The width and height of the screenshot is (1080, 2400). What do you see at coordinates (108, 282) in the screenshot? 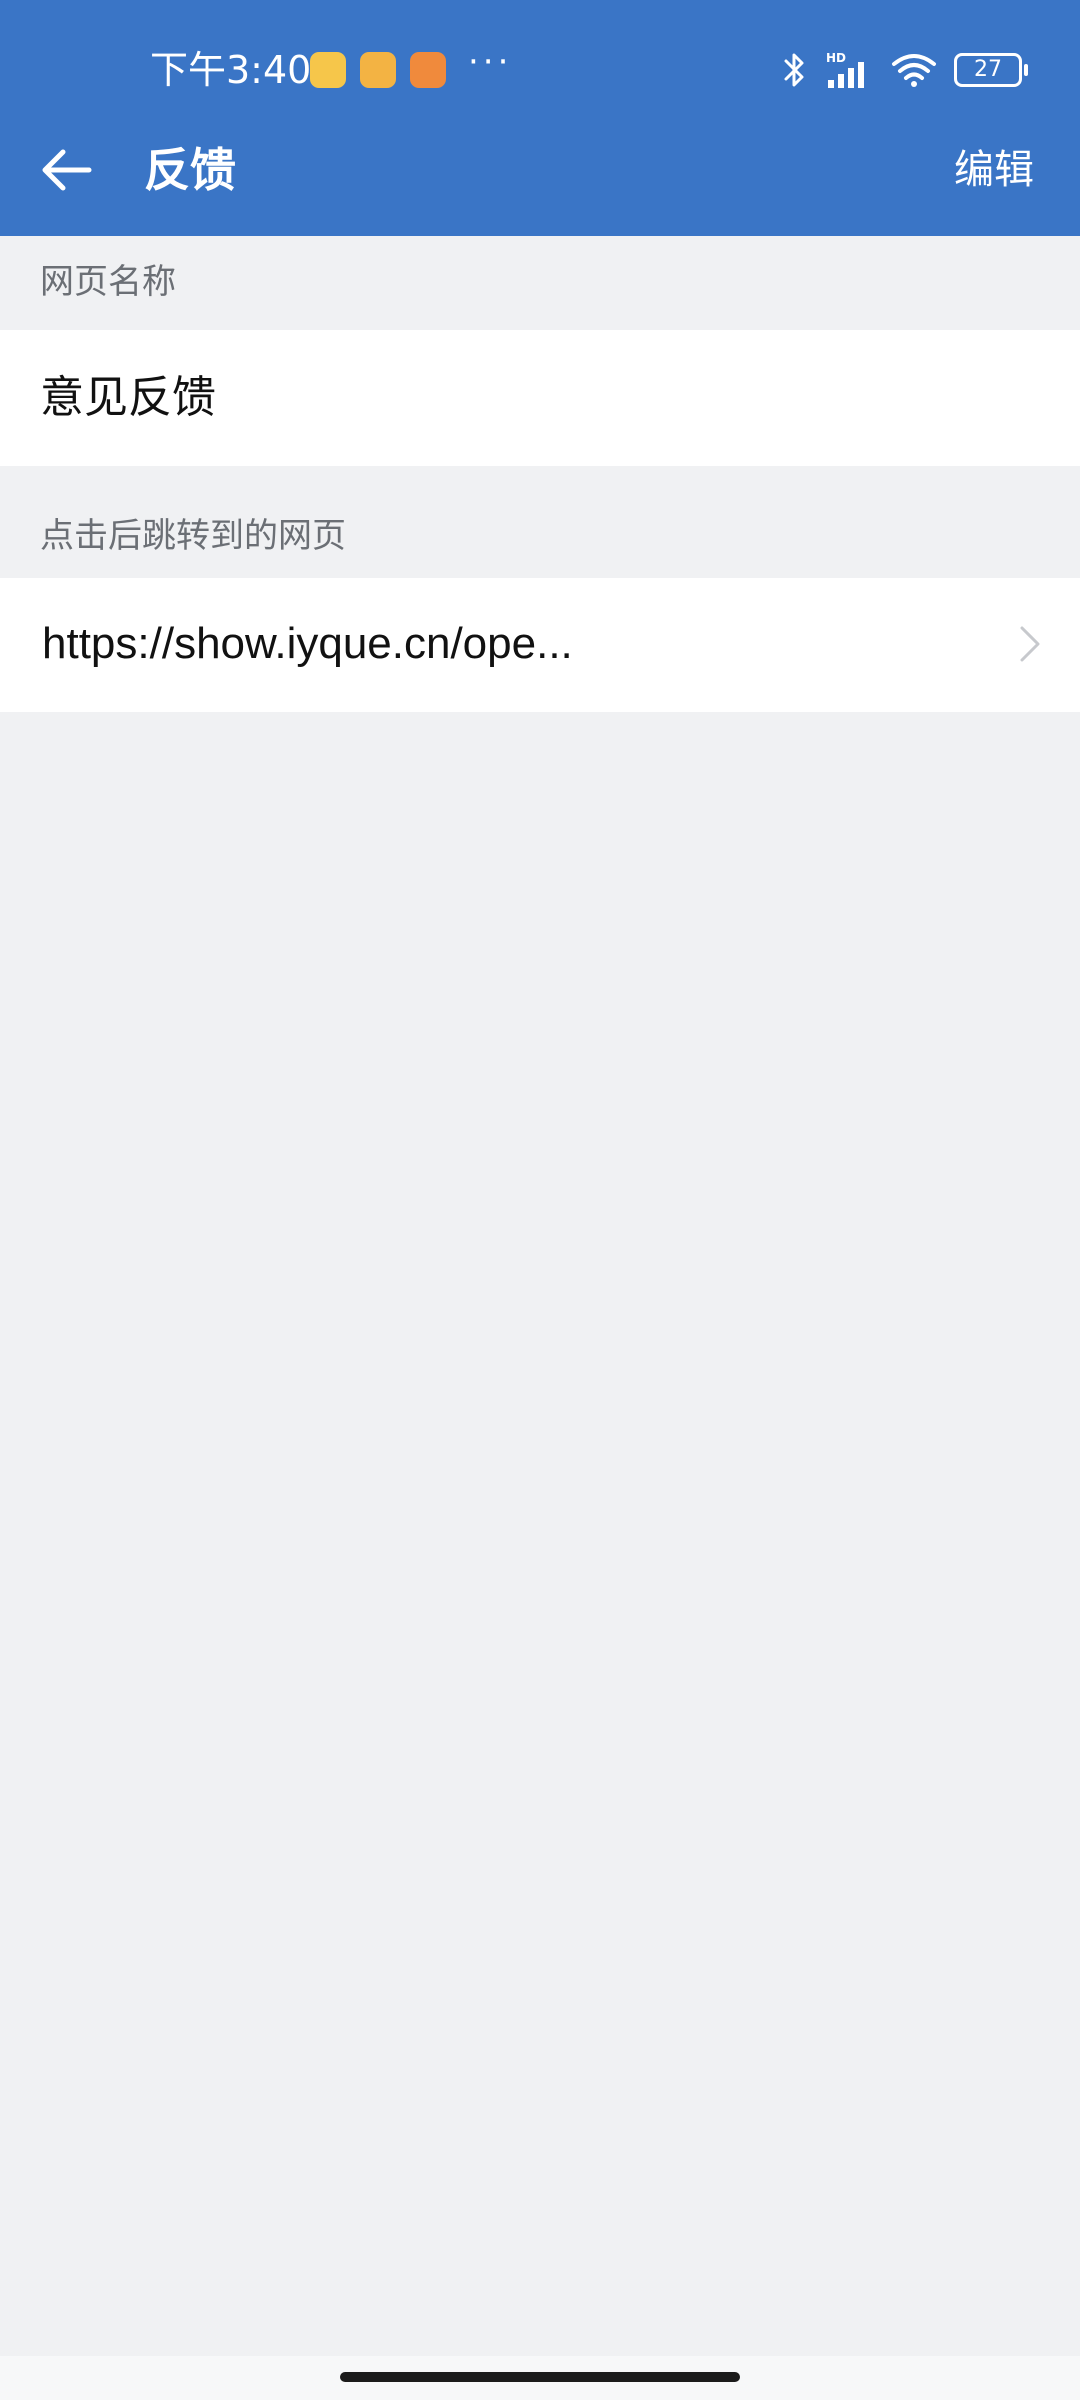
I see `page-name-label: 网页名称` at bounding box center [108, 282].